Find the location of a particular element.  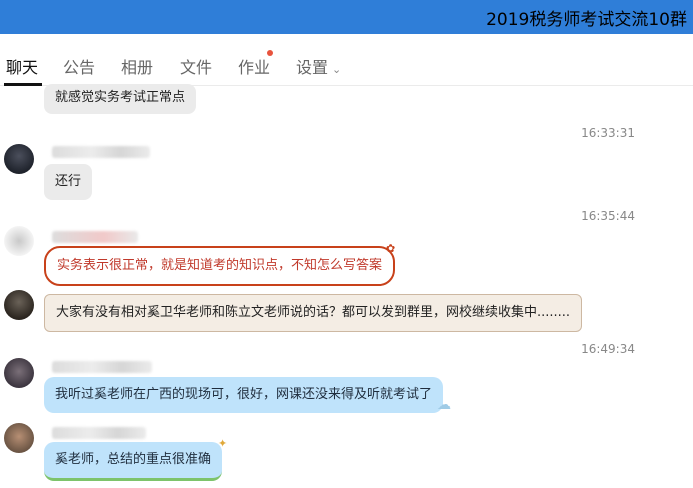

chevron-down-icon: ⌄ is located at coordinates (337, 69).